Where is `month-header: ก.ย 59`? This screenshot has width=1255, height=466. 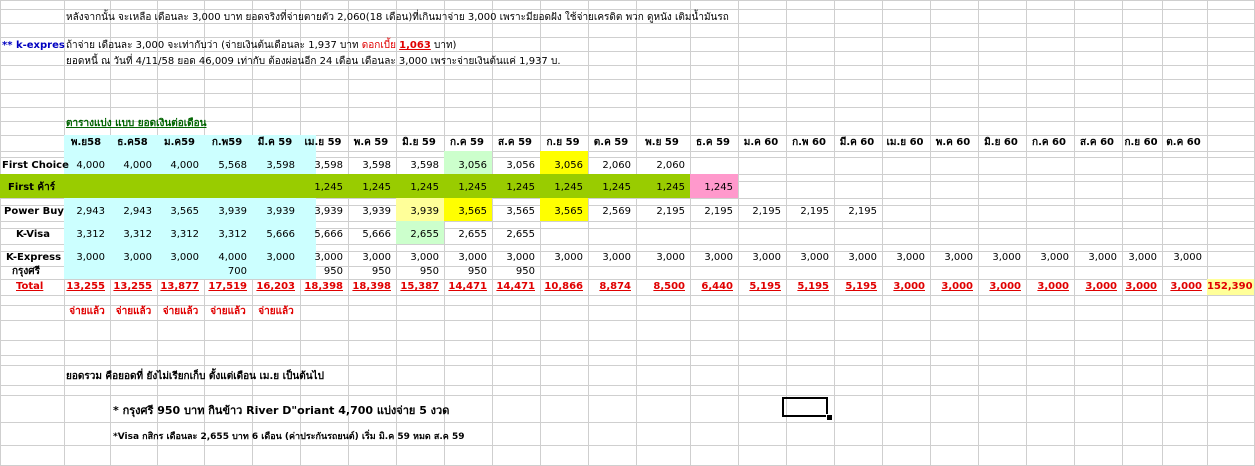
month-header: ก.ย 59 is located at coordinates (563, 143).